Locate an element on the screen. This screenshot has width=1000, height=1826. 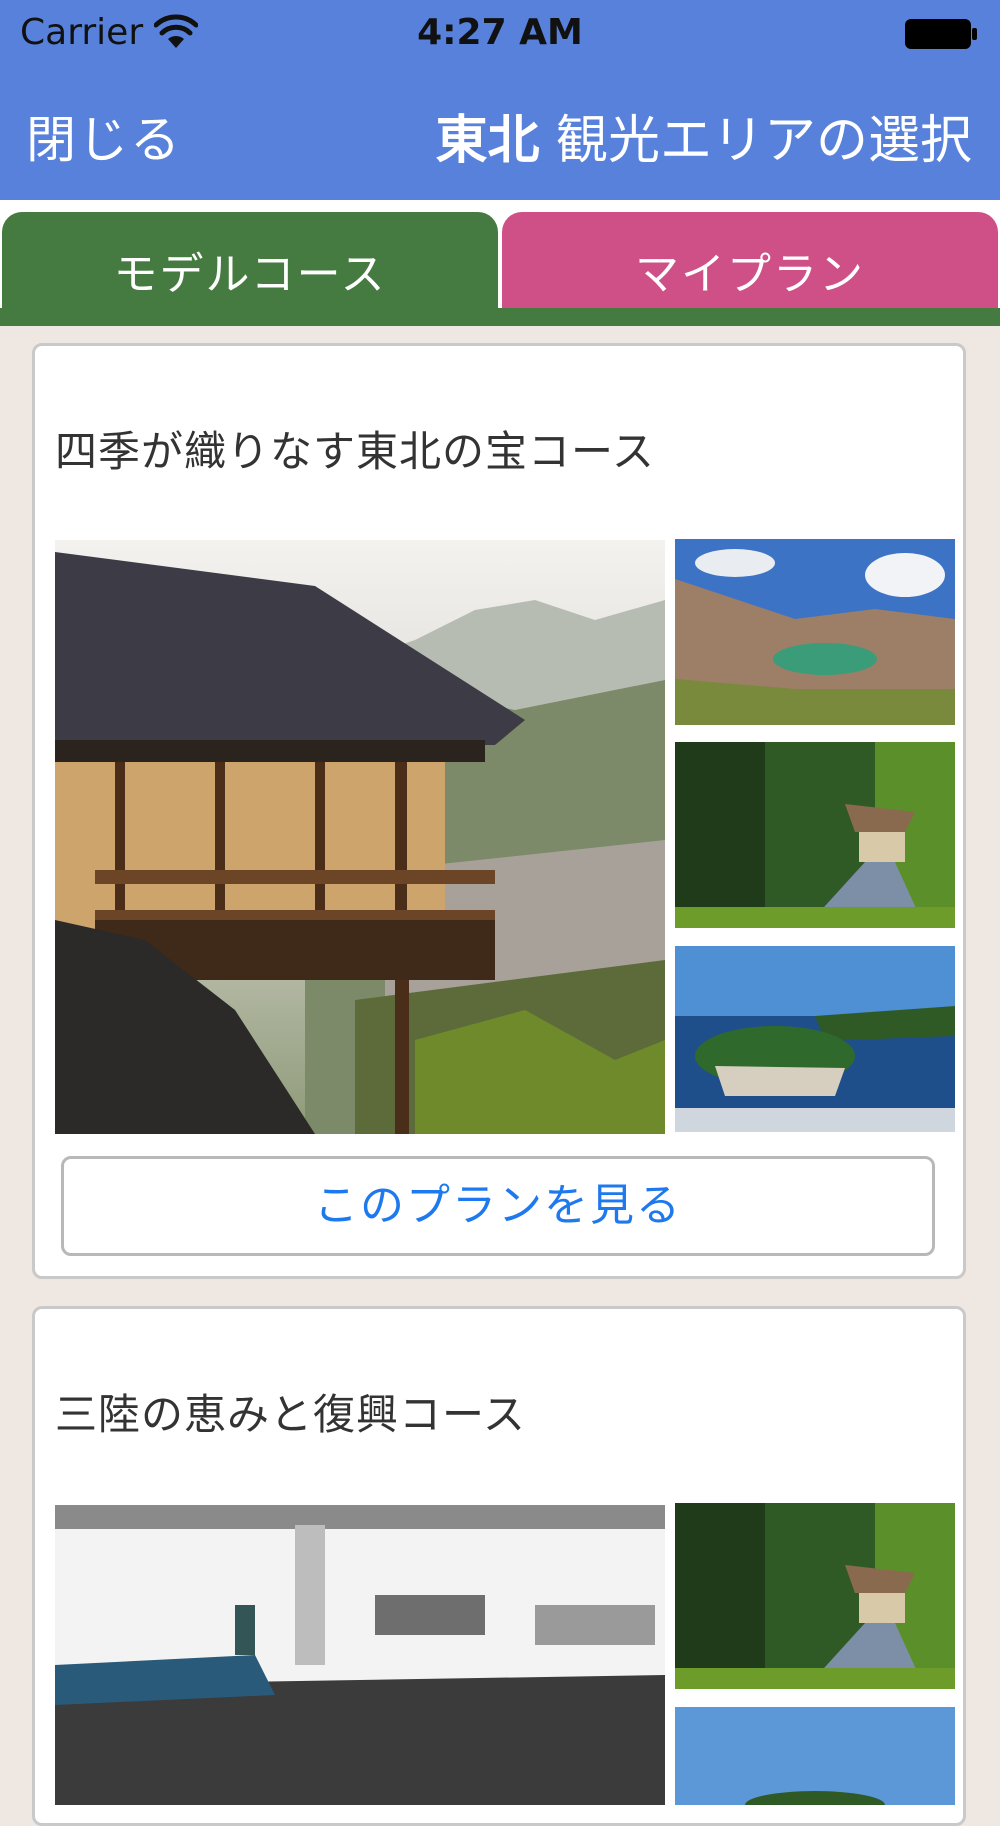
tab-label: マイプラン is located at coordinates (750, 274).